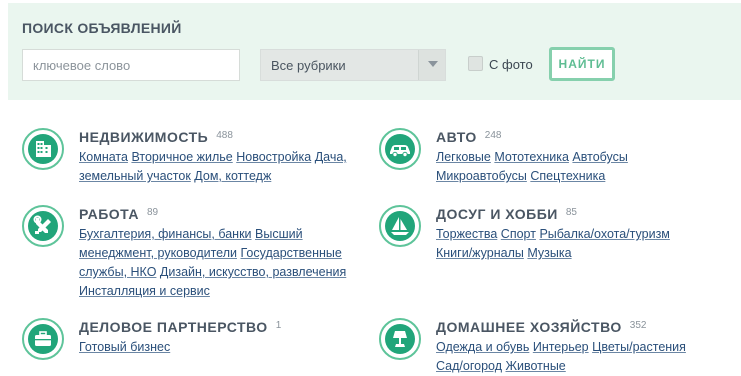 This screenshot has height=376, width=741. I want to click on category-count: 89, so click(152, 212).